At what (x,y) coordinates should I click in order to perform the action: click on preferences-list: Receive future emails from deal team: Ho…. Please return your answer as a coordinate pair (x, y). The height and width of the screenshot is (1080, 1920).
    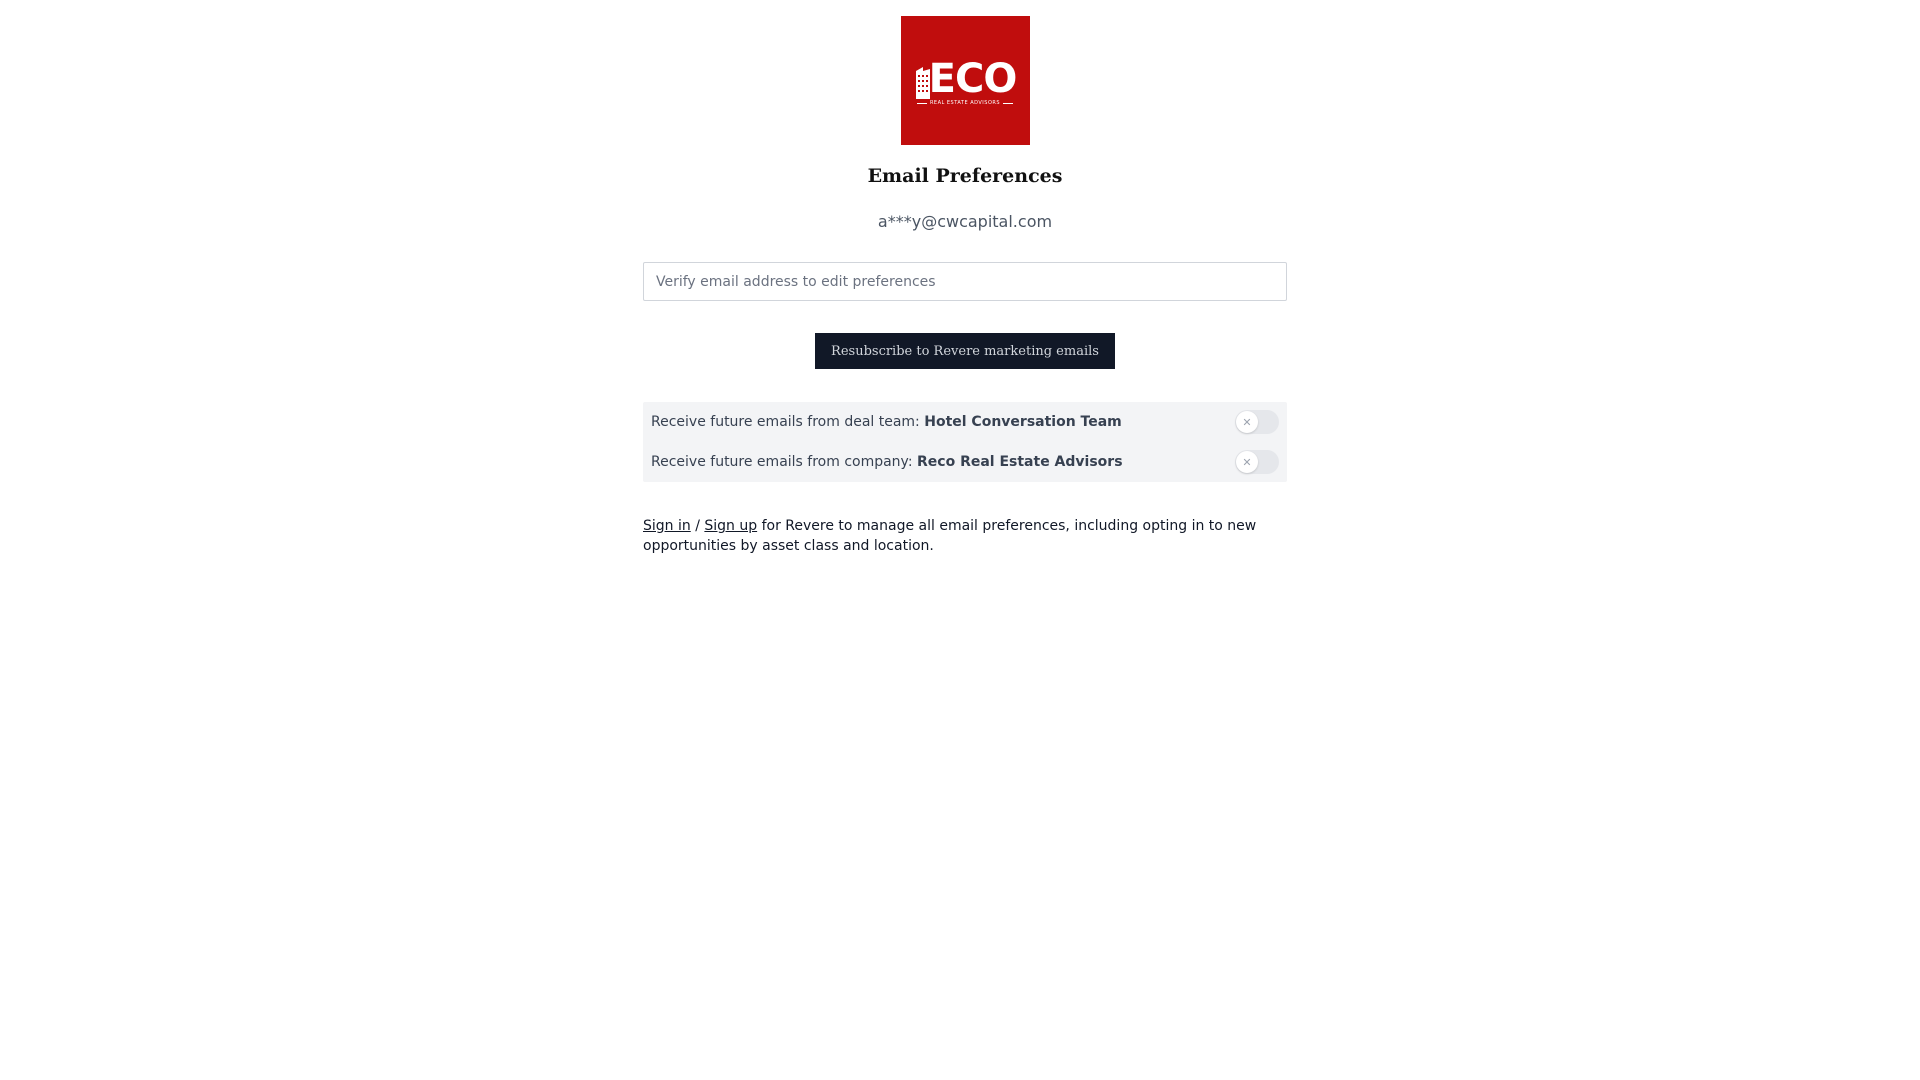
    Looking at the image, I should click on (965, 442).